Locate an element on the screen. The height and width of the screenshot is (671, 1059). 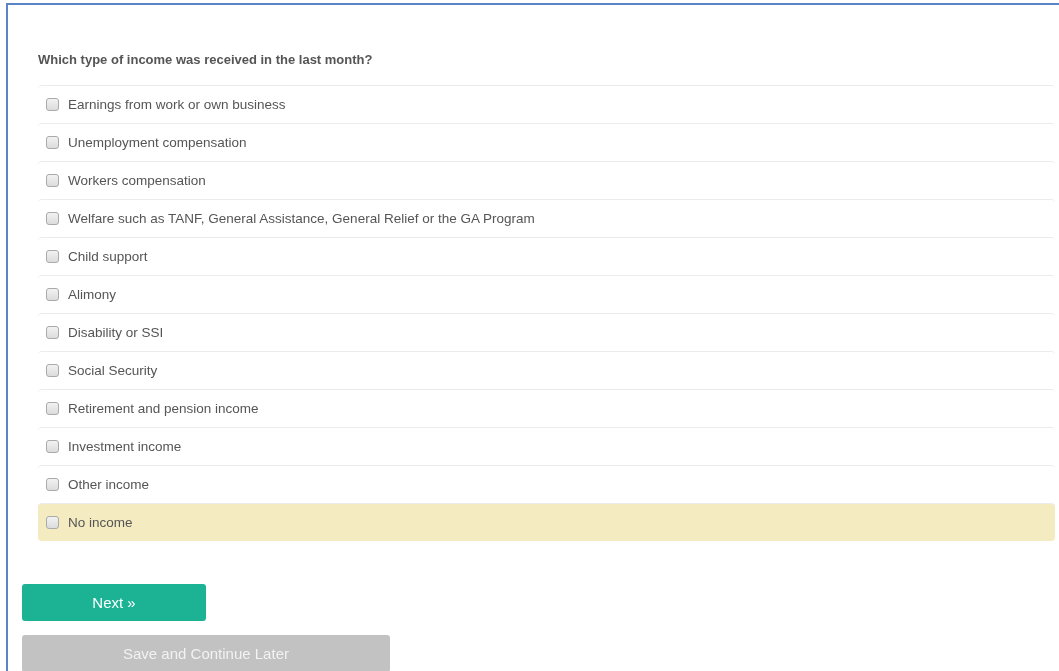
option-row: Retirement and pension income is located at coordinates (546, 408).